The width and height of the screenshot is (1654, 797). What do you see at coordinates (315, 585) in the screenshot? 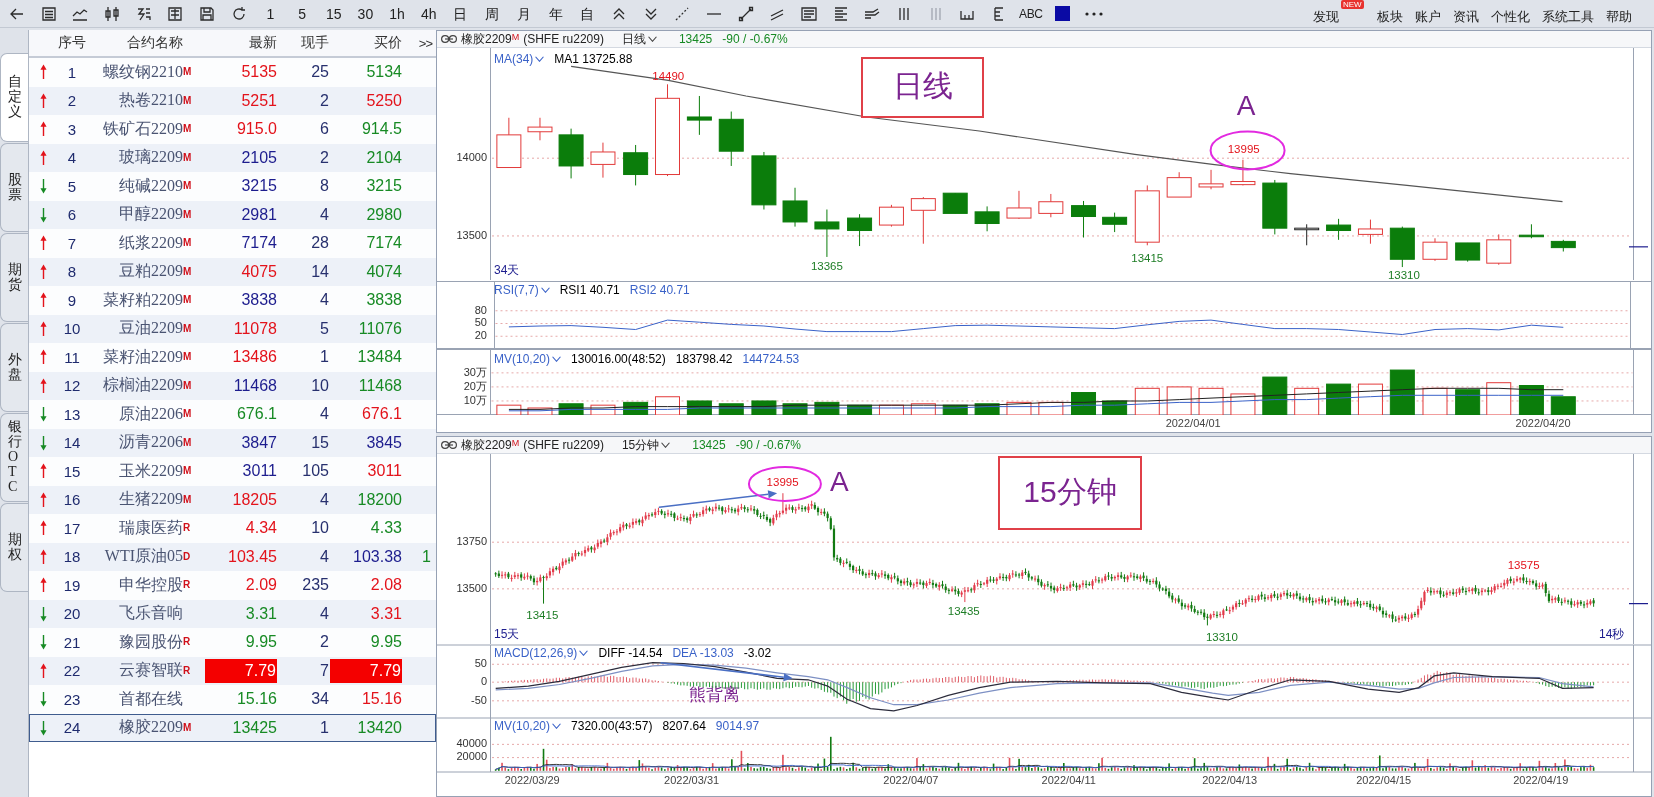
I see `trade-volume: 235` at bounding box center [315, 585].